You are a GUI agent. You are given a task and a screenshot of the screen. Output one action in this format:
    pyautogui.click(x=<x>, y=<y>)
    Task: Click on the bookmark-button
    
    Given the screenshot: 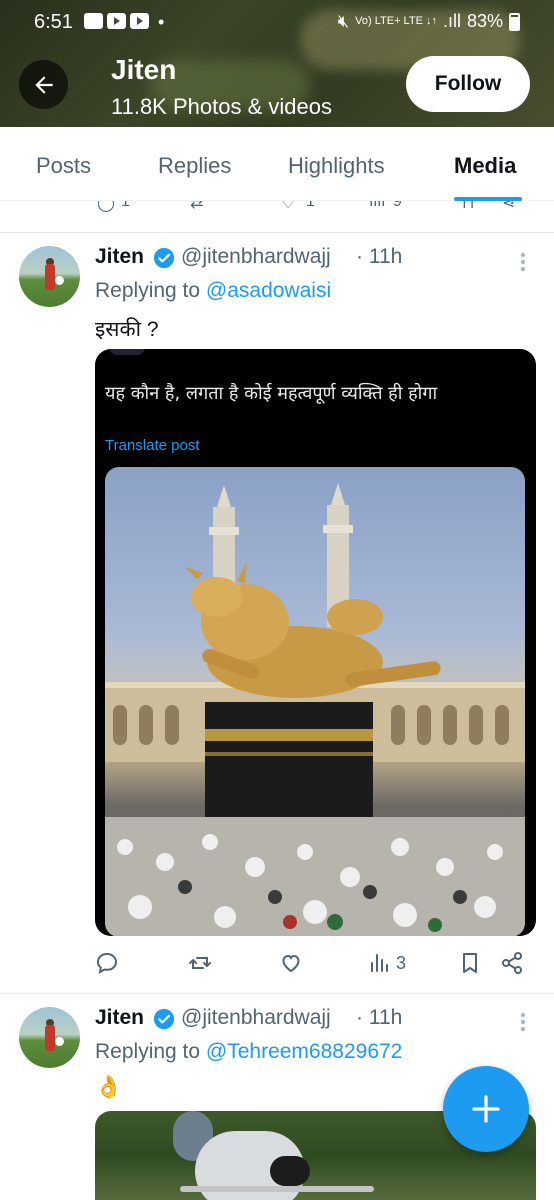 What is the action you would take?
    pyautogui.click(x=470, y=963)
    